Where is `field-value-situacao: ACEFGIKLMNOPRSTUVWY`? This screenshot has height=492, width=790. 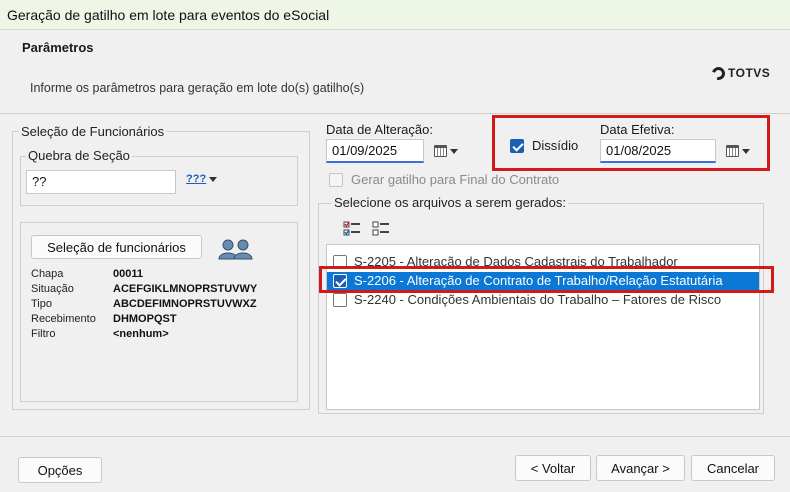
field-value-situacao: ACEFGIKLMNOPRSTUVWY is located at coordinates (185, 289).